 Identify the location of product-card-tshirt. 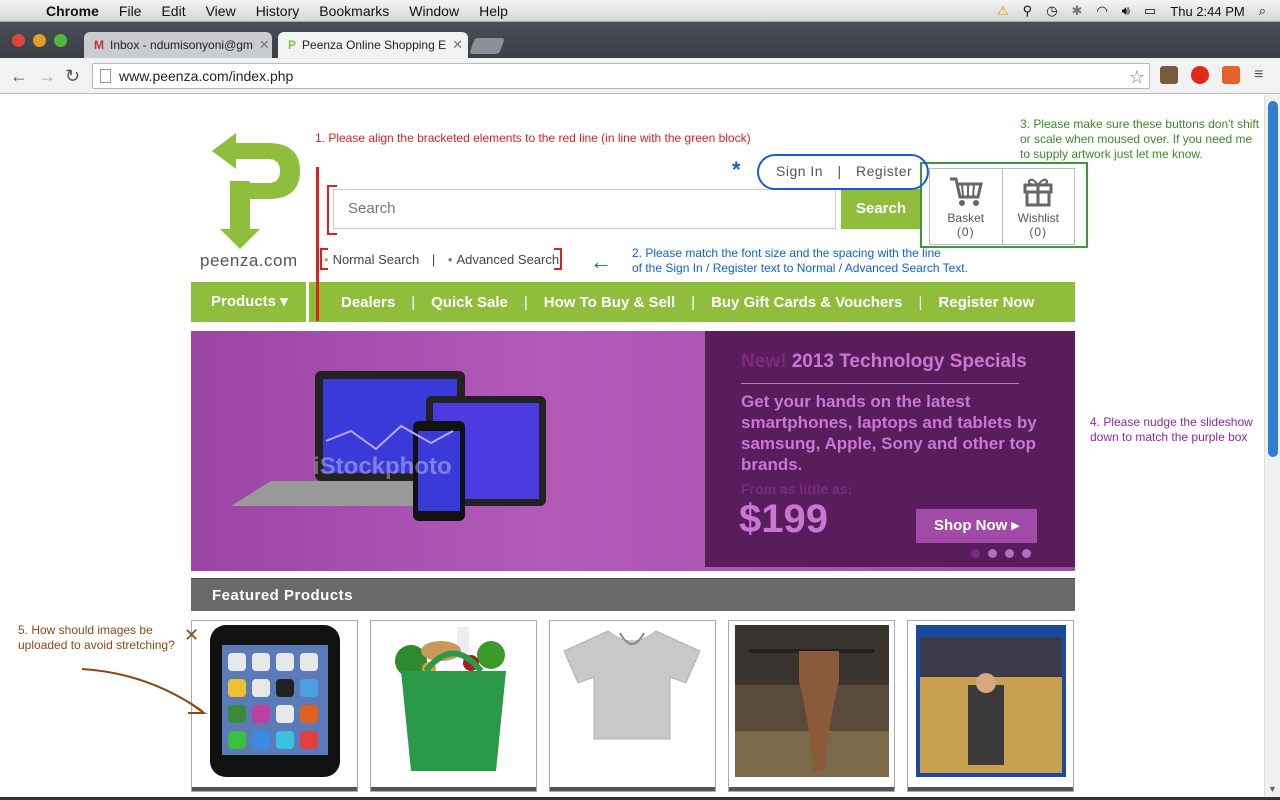
(632, 706).